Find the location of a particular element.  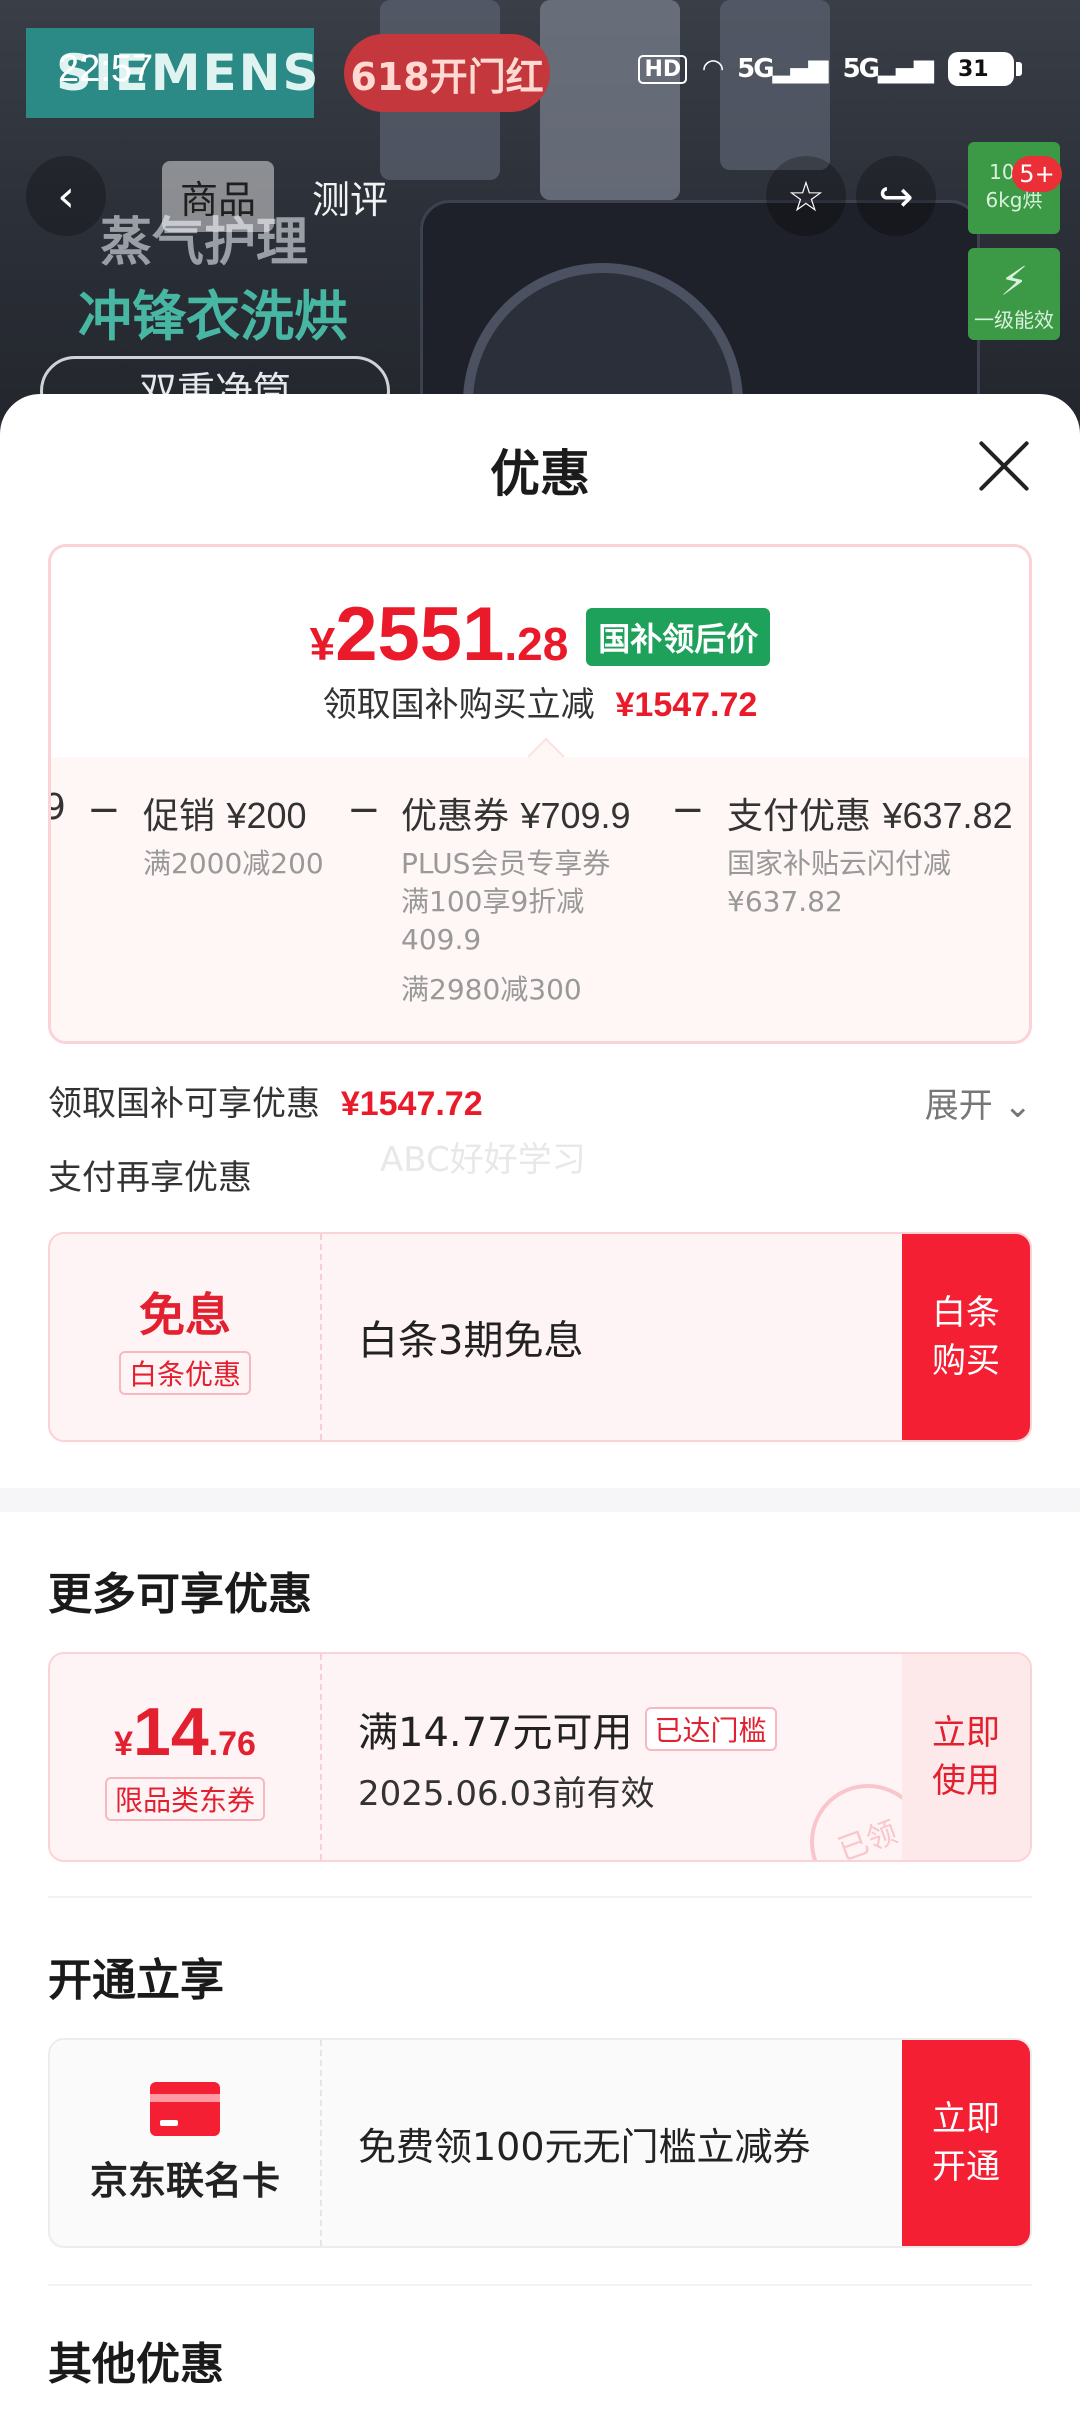

coupon-condition: 满14.77元可用 is located at coordinates (495, 1732).